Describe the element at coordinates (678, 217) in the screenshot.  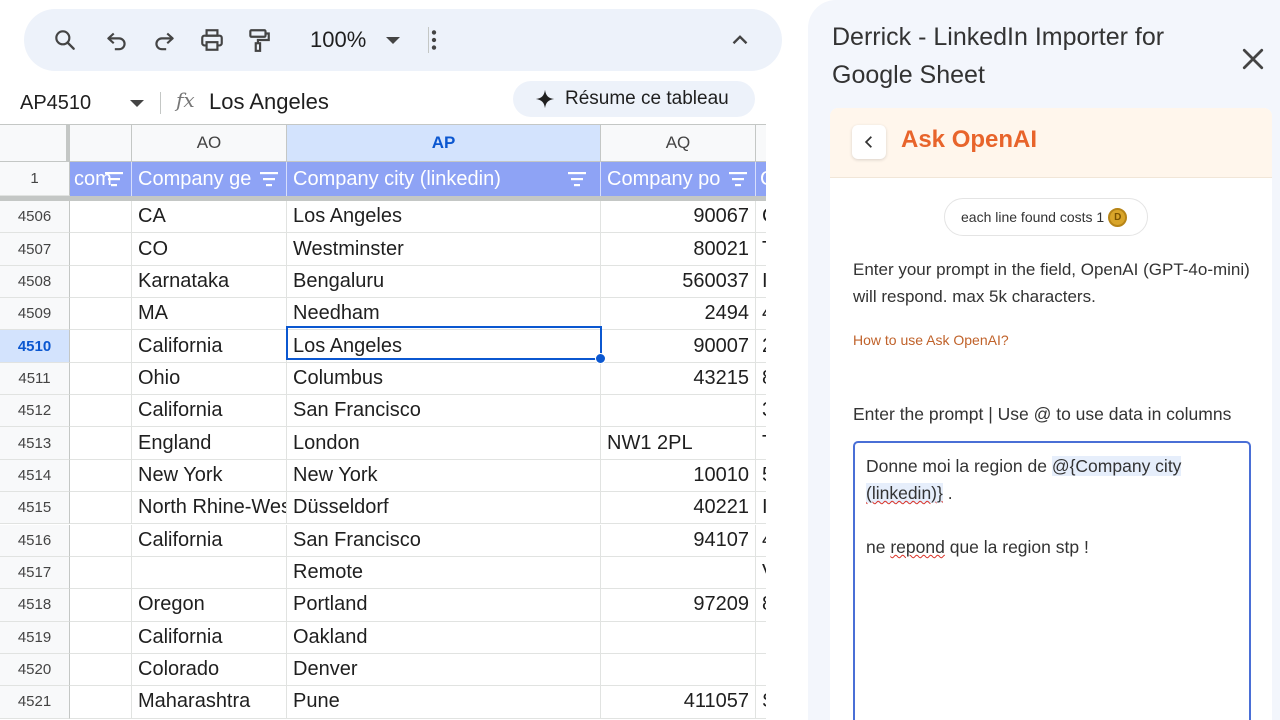
I see `table-cell: 90067` at that location.